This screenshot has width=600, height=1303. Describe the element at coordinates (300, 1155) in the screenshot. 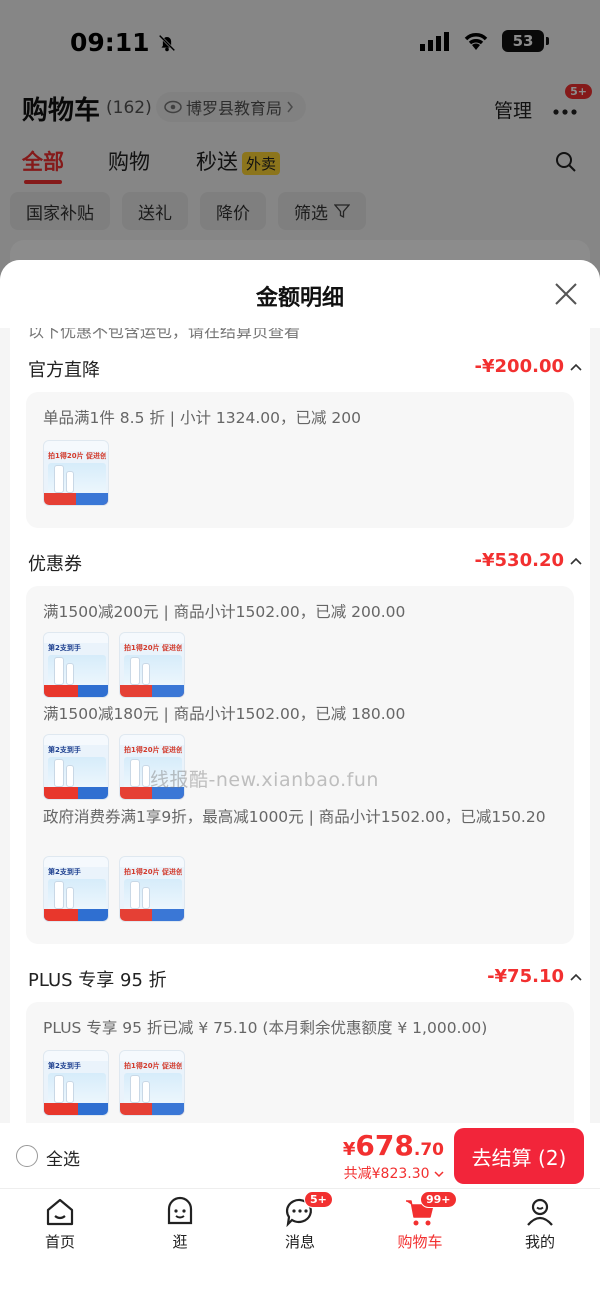

I see `checkout-bar: 全选 ¥ 678 .70 共减¥823.30 去结算 (2)` at that location.